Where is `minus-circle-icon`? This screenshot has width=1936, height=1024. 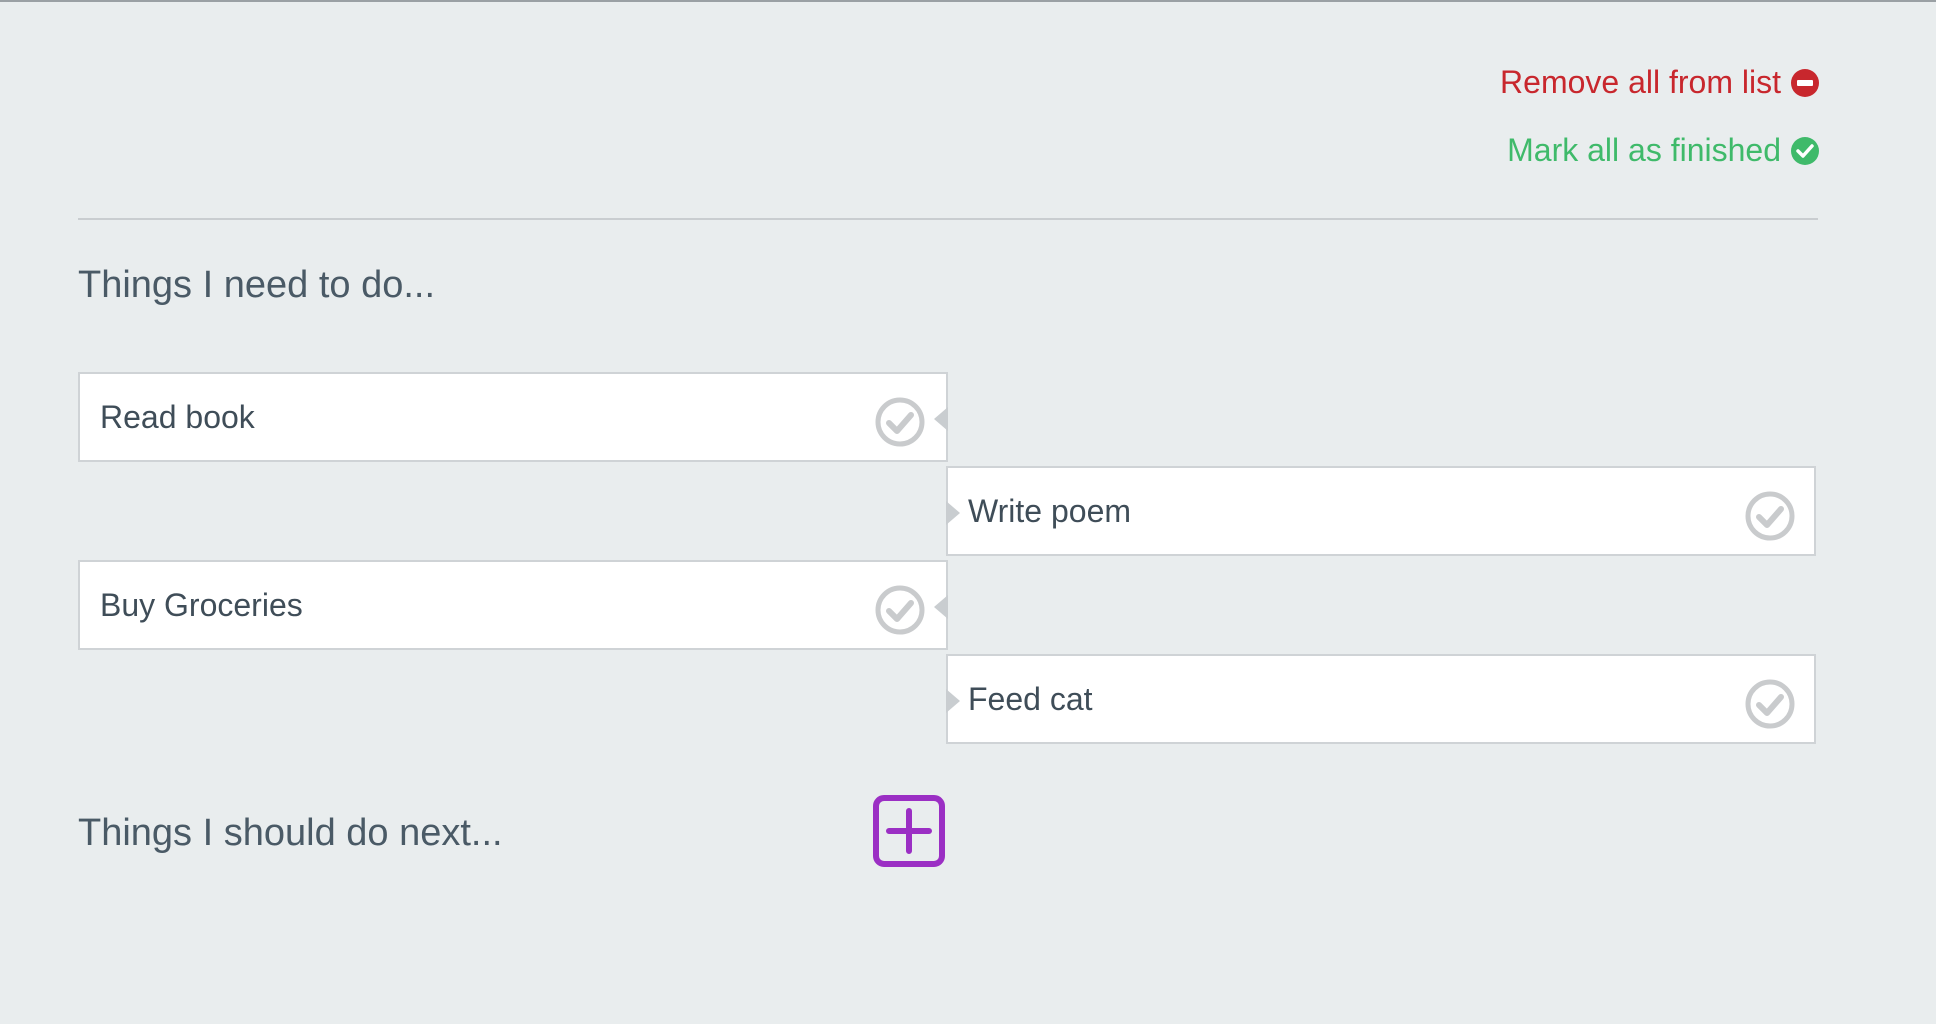
minus-circle-icon is located at coordinates (1805, 82).